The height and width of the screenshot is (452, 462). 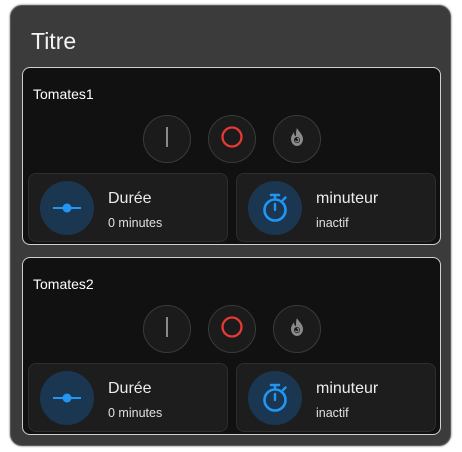 What do you see at coordinates (63, 284) in the screenshot?
I see `entity-title: Tomates2` at bounding box center [63, 284].